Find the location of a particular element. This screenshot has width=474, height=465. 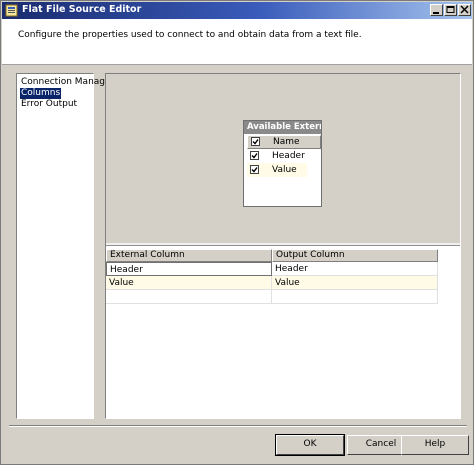

help-button: Help is located at coordinates (435, 445).